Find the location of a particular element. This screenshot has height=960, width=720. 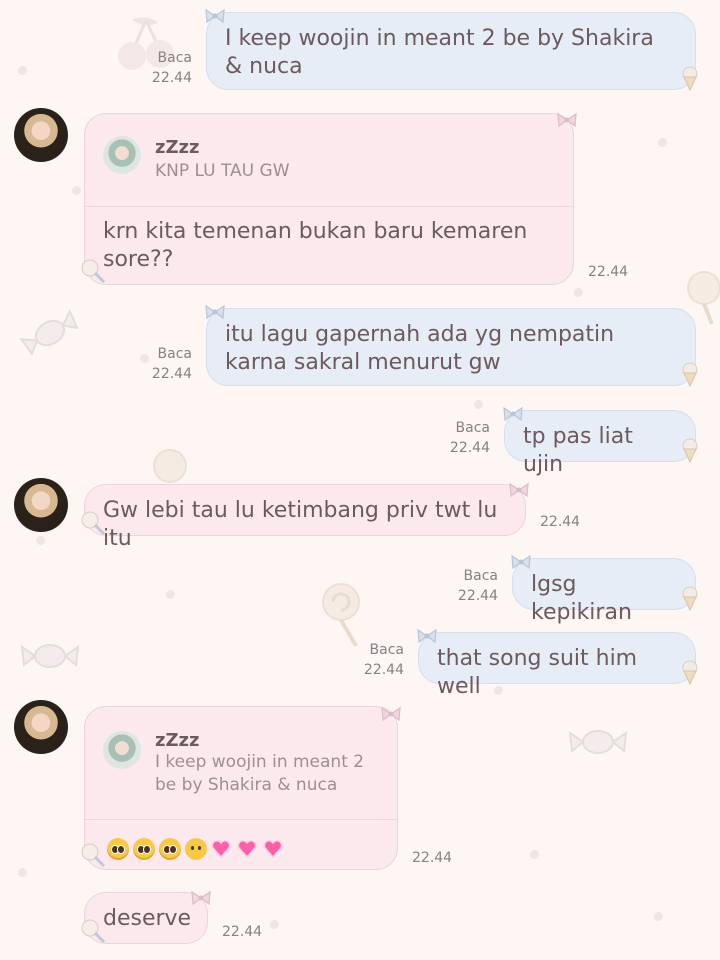

emoji-row is located at coordinates (198, 849).